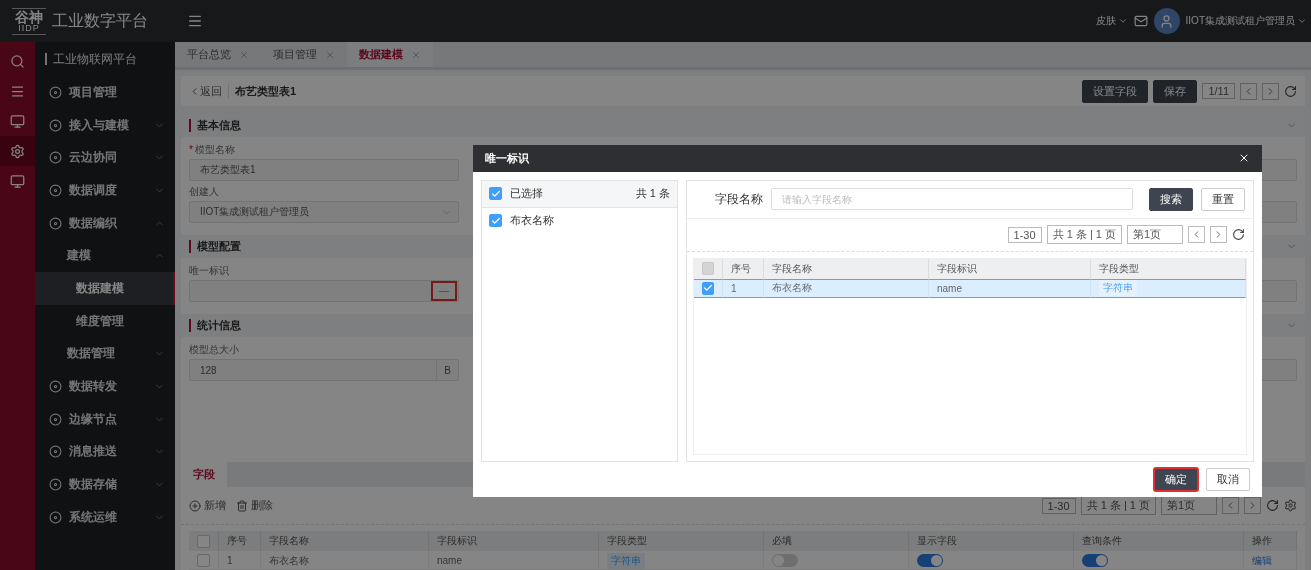 Image resolution: width=1311 pixels, height=570 pixels. I want to click on page-tab: 项目管理, so click(304, 54).